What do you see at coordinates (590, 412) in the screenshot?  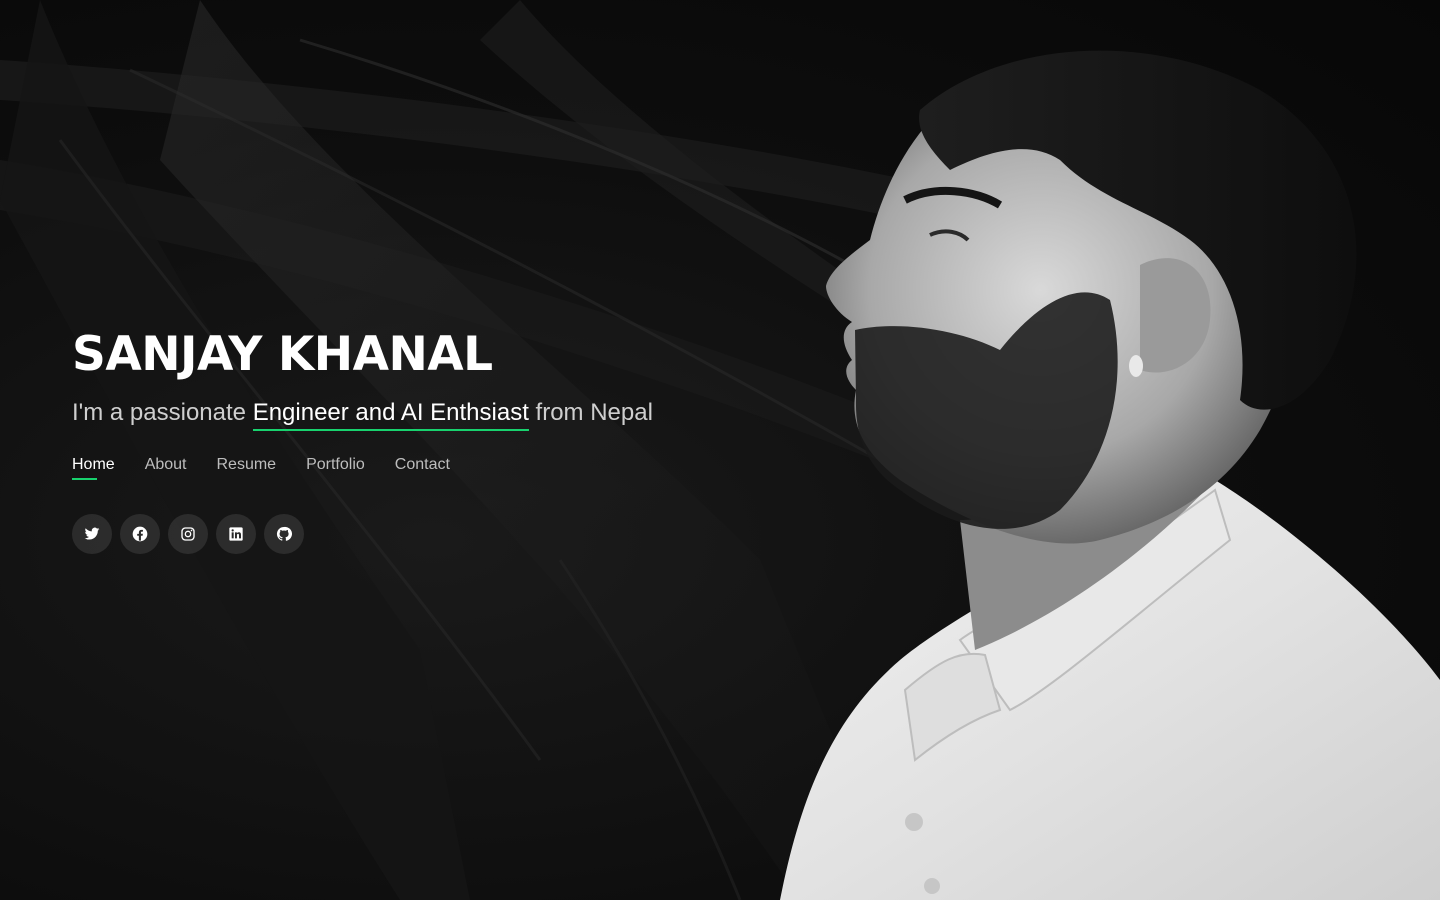 I see `tagline-suffix: from Nepal` at bounding box center [590, 412].